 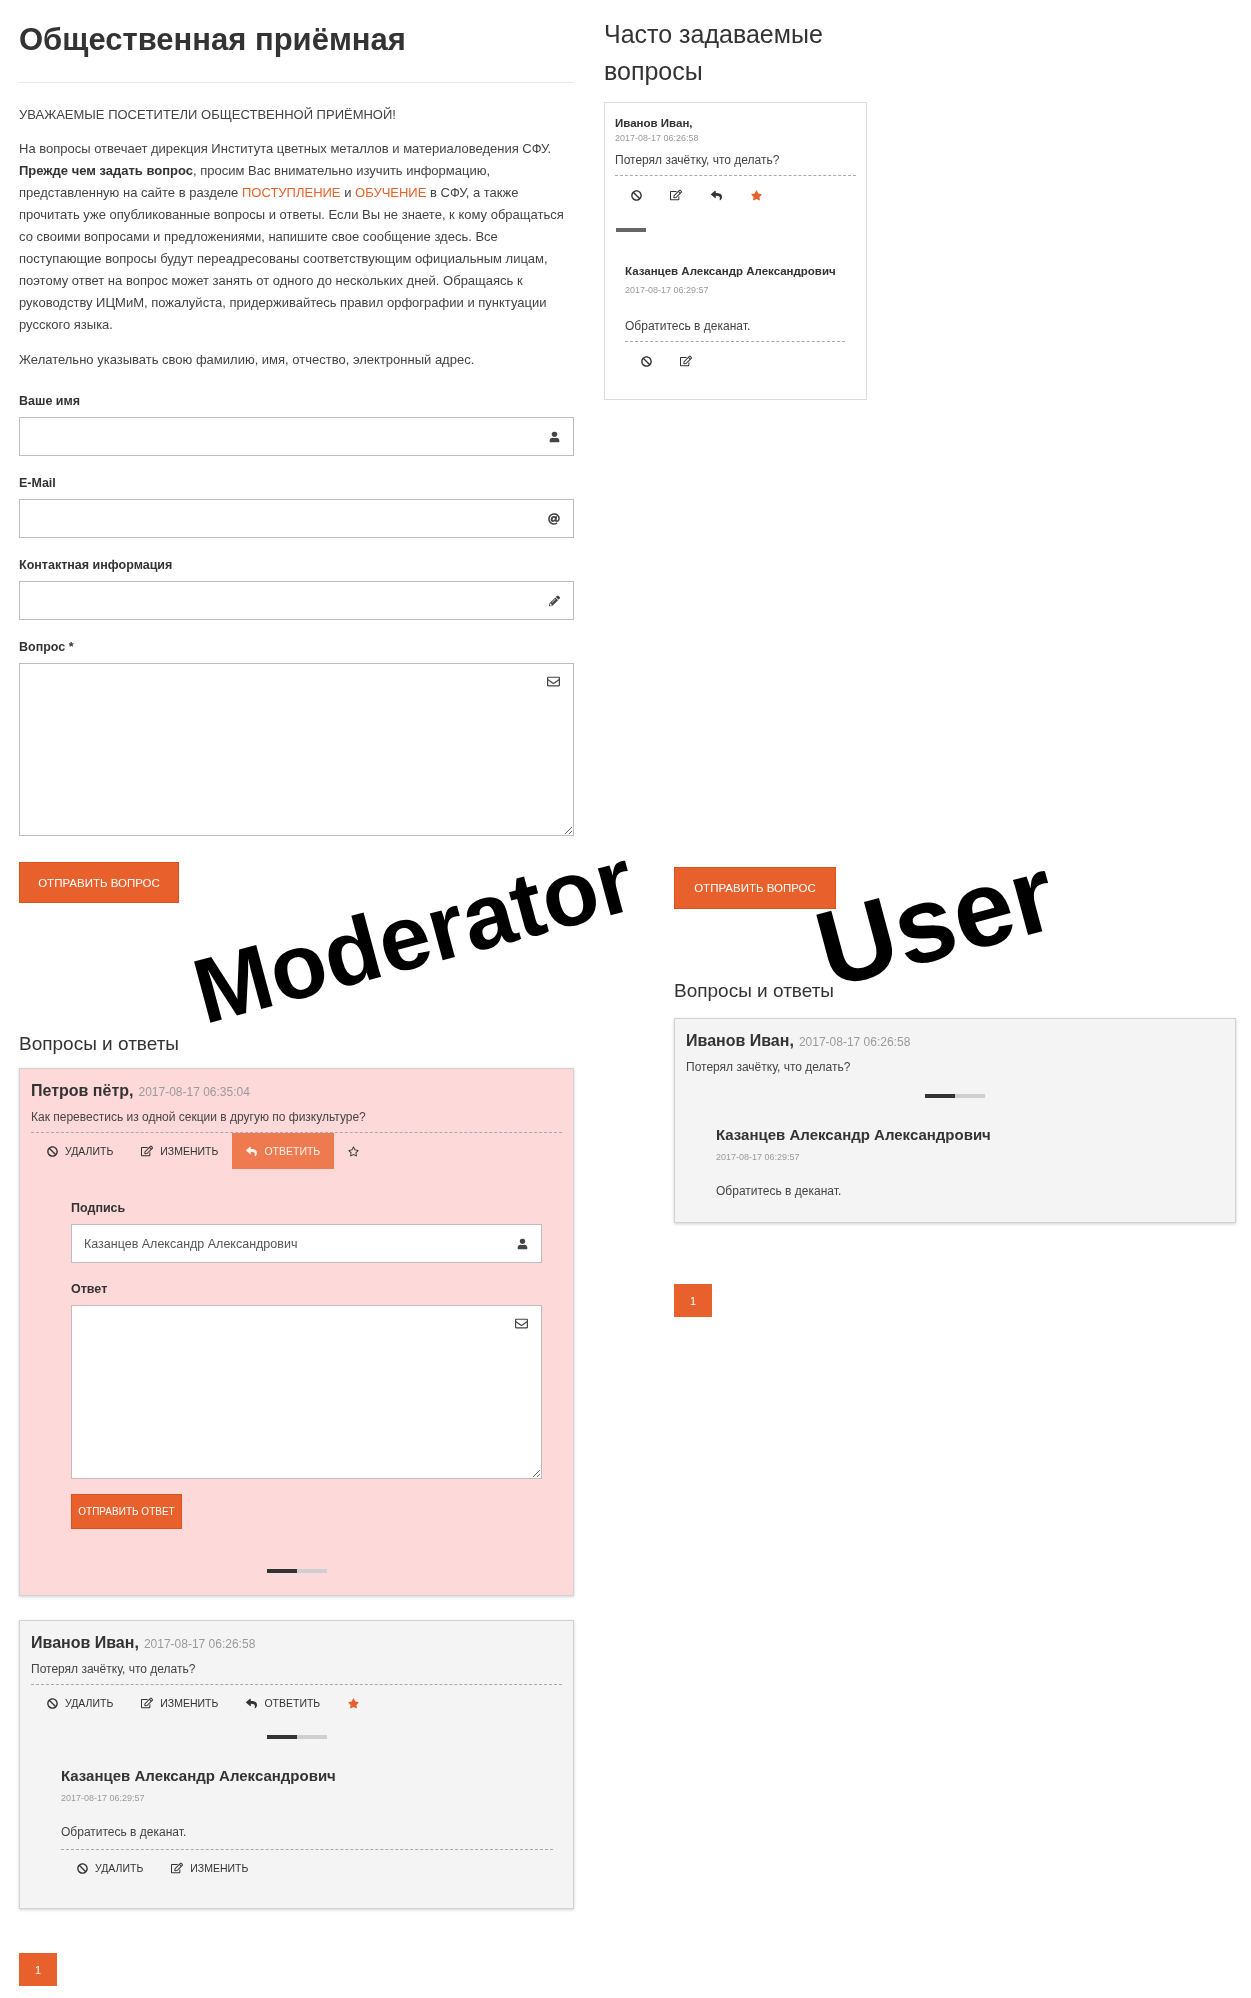 What do you see at coordinates (90, 1289) in the screenshot?
I see `field-label: Ответ` at bounding box center [90, 1289].